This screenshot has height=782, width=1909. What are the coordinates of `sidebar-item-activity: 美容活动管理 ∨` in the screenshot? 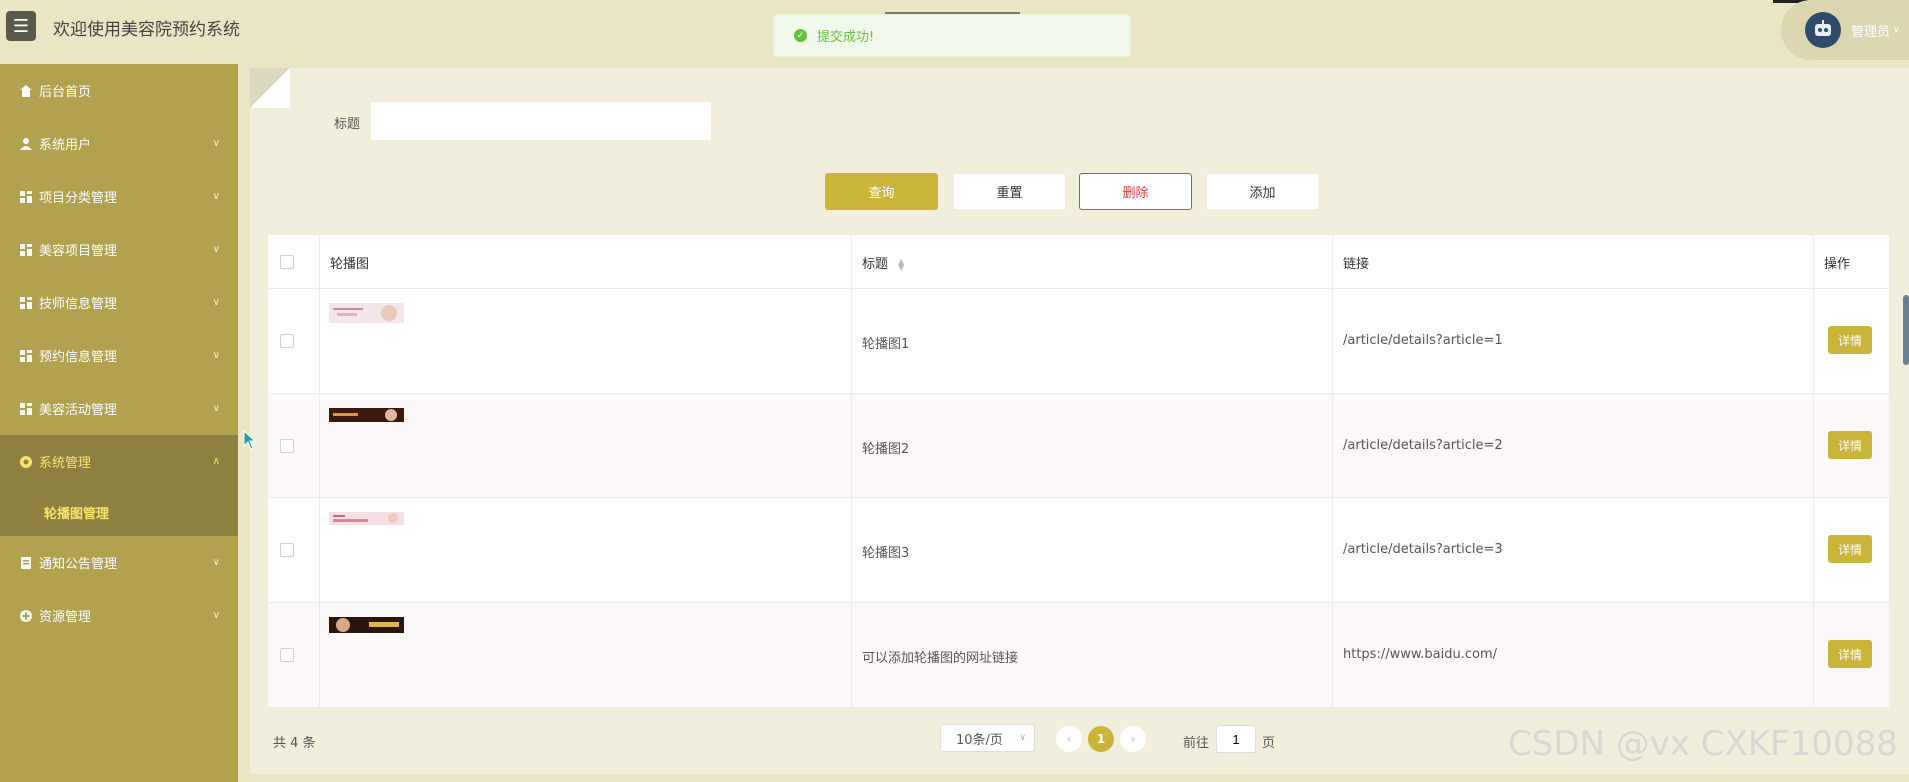 It's located at (119, 408).